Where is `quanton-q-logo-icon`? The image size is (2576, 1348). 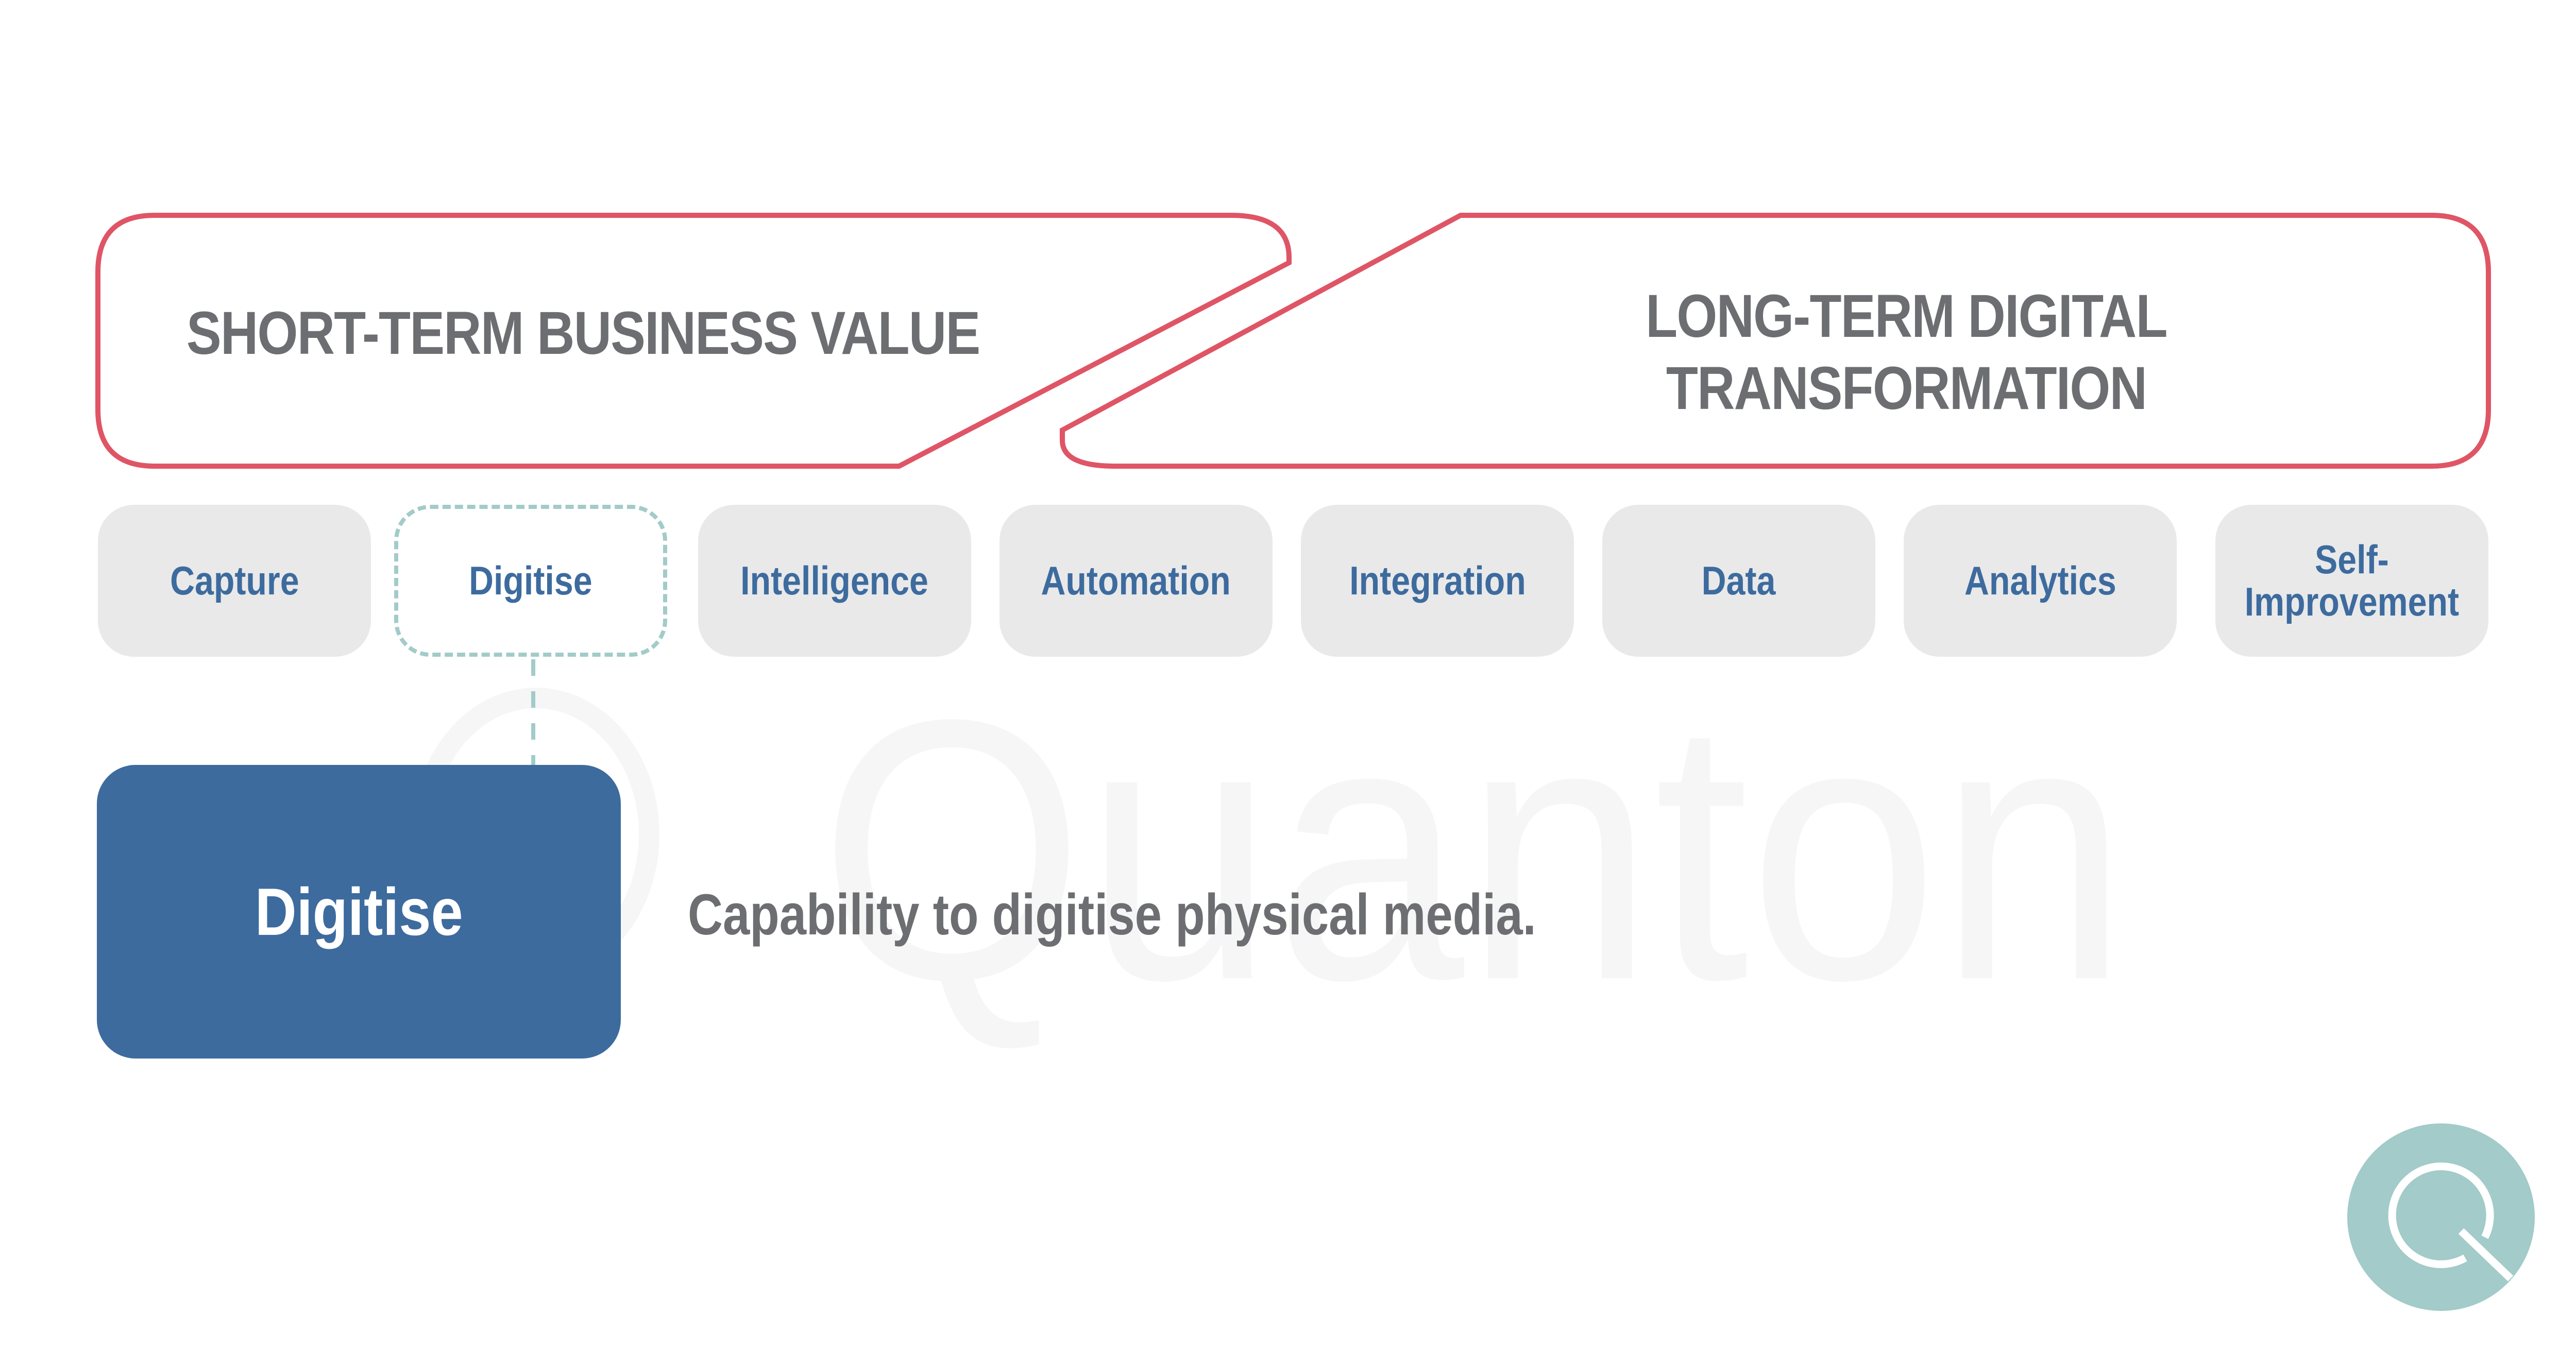 quanton-q-logo-icon is located at coordinates (2441, 1217).